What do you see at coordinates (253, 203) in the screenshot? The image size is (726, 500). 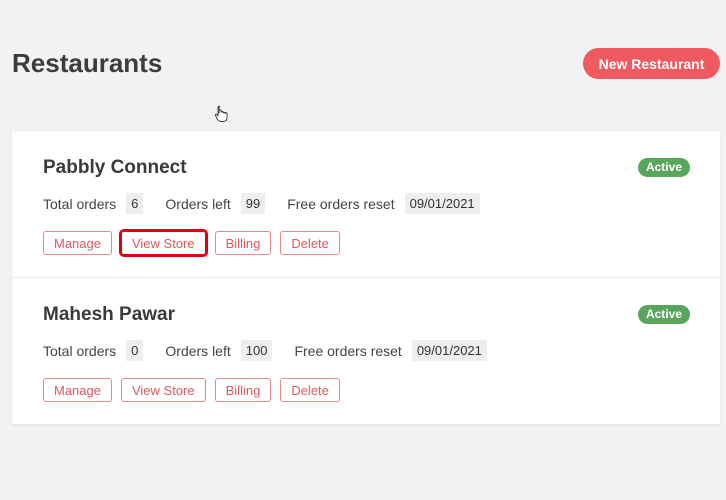 I see `orders-left-value: 99` at bounding box center [253, 203].